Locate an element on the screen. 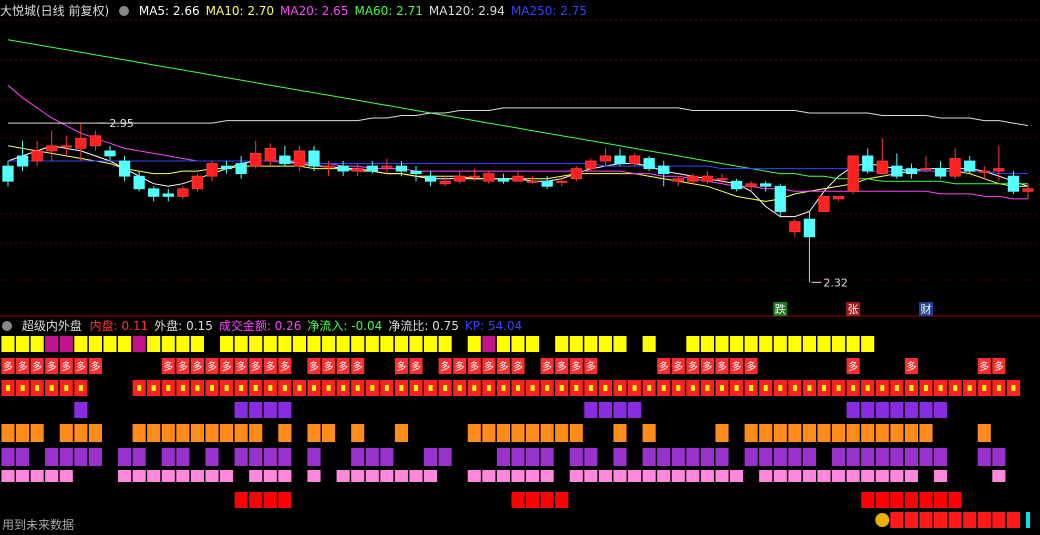 The width and height of the screenshot is (1040, 535). footer-note: 用到未来数据 is located at coordinates (38, 525).